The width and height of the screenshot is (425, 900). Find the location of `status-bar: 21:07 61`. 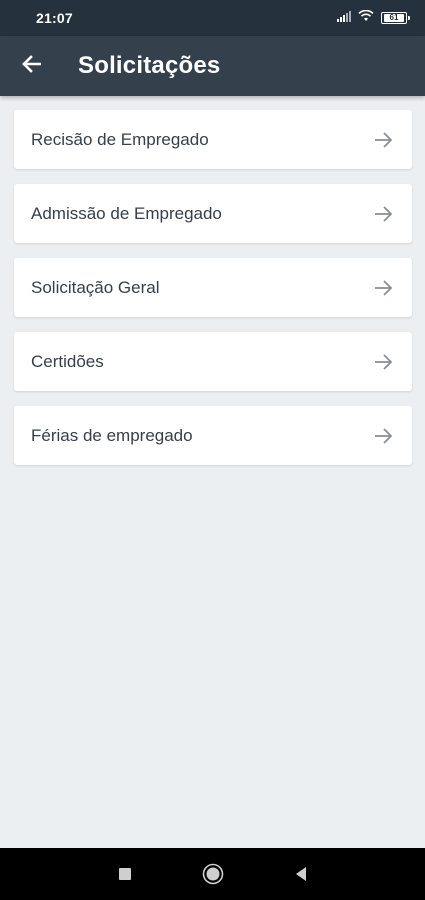

status-bar: 21:07 61 is located at coordinates (212, 18).